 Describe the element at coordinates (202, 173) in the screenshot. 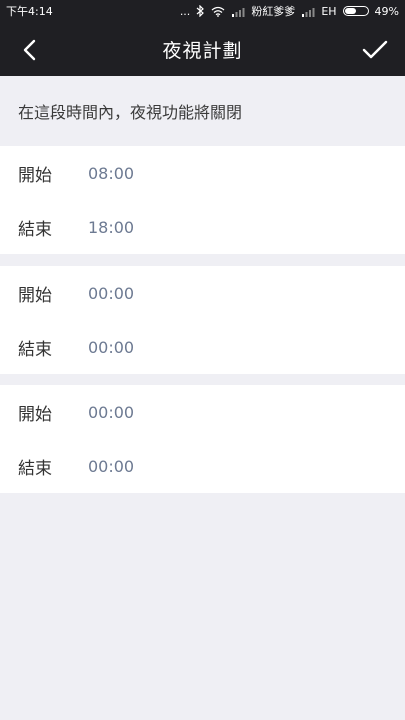

I see `start-time-row-1: 開始 08:00` at that location.